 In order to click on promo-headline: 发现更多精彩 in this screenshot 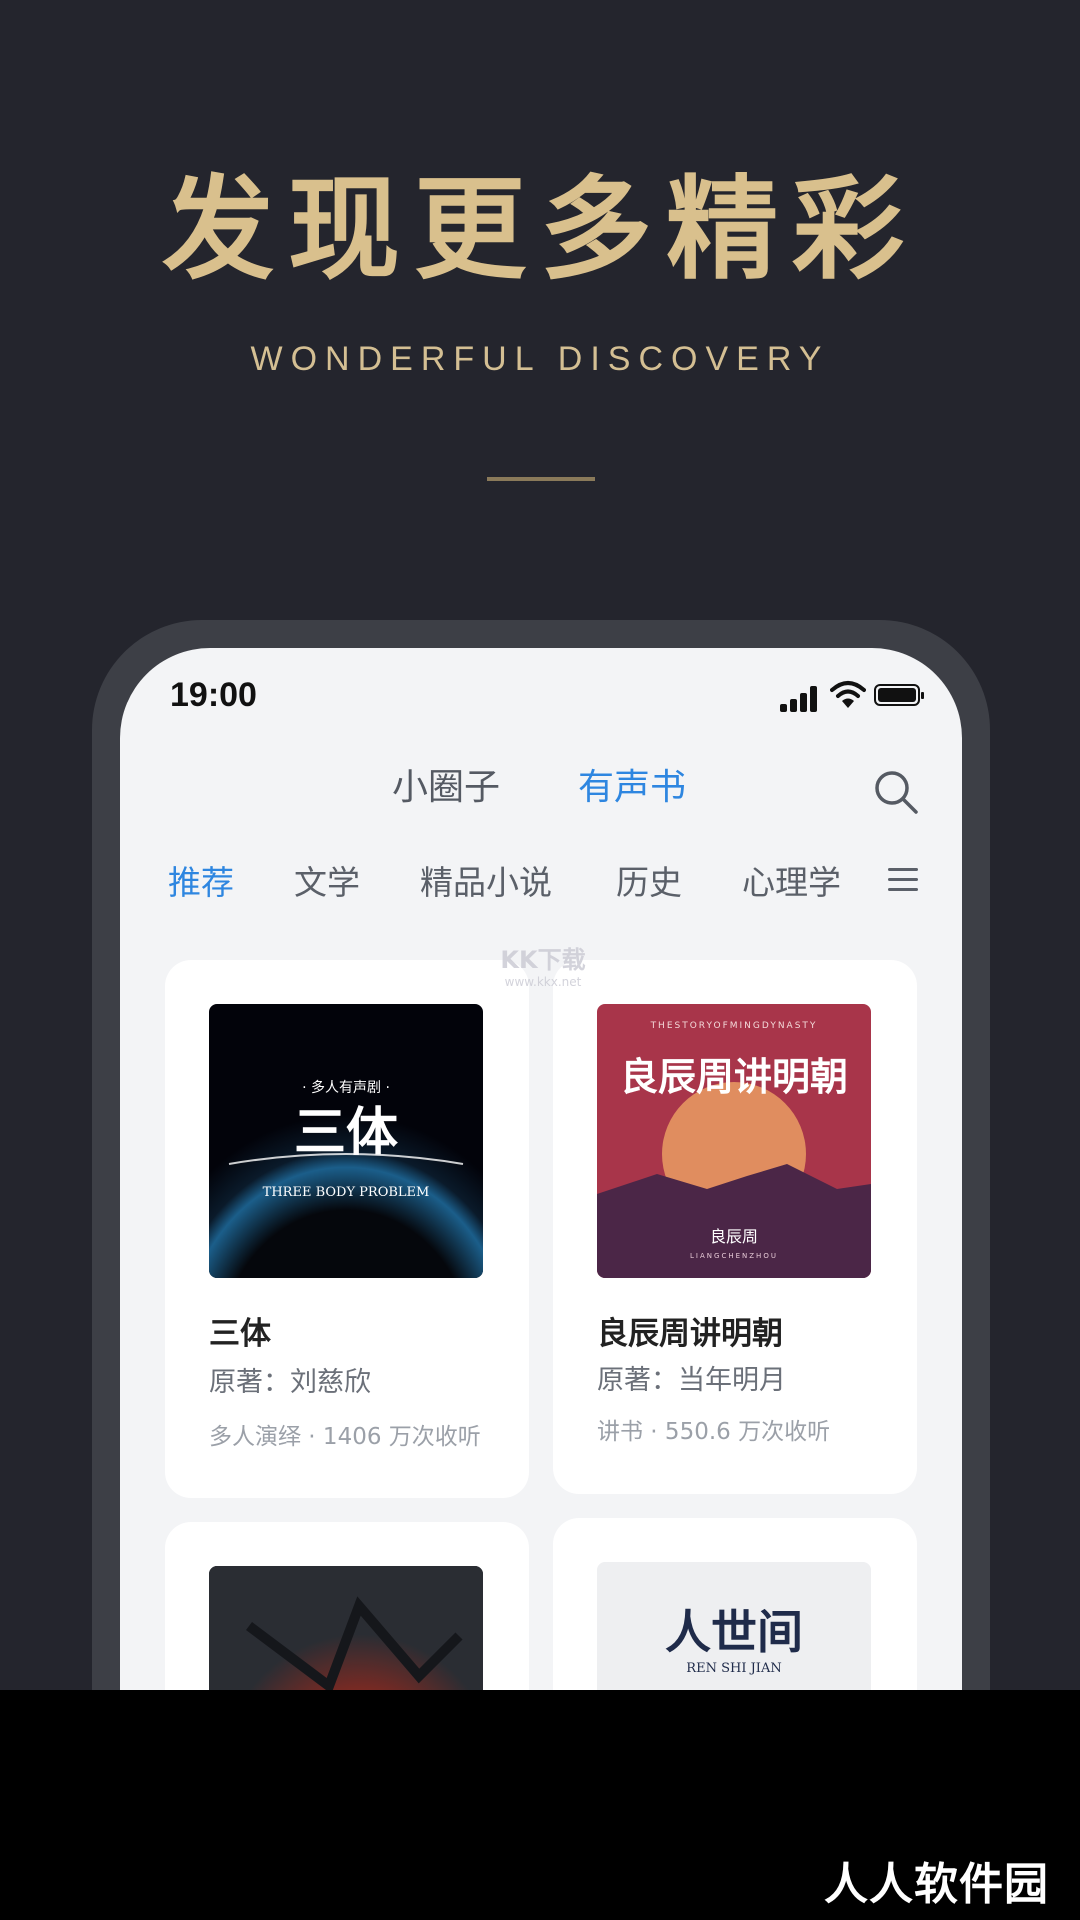, I will do `click(540, 229)`.